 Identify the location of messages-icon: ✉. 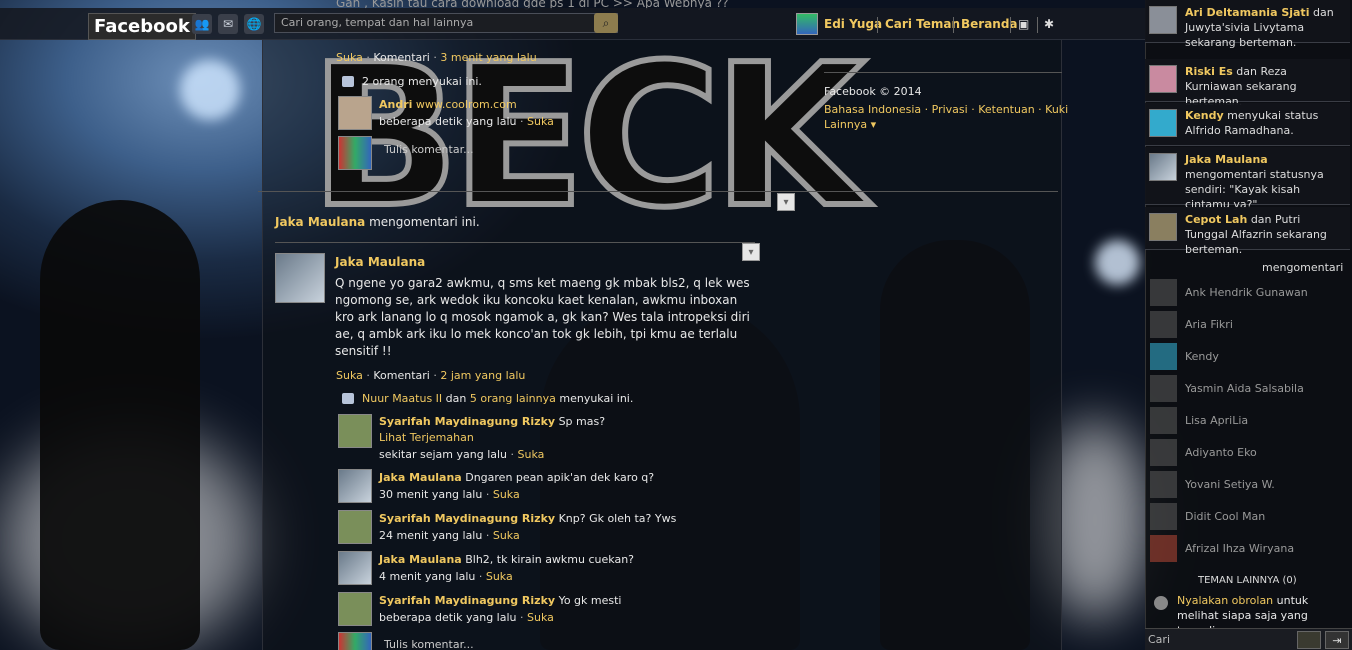
(228, 24).